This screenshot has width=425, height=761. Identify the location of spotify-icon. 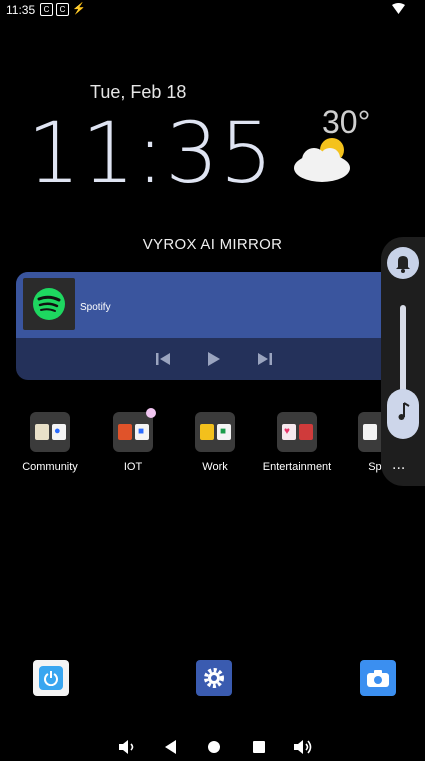
(49, 304).